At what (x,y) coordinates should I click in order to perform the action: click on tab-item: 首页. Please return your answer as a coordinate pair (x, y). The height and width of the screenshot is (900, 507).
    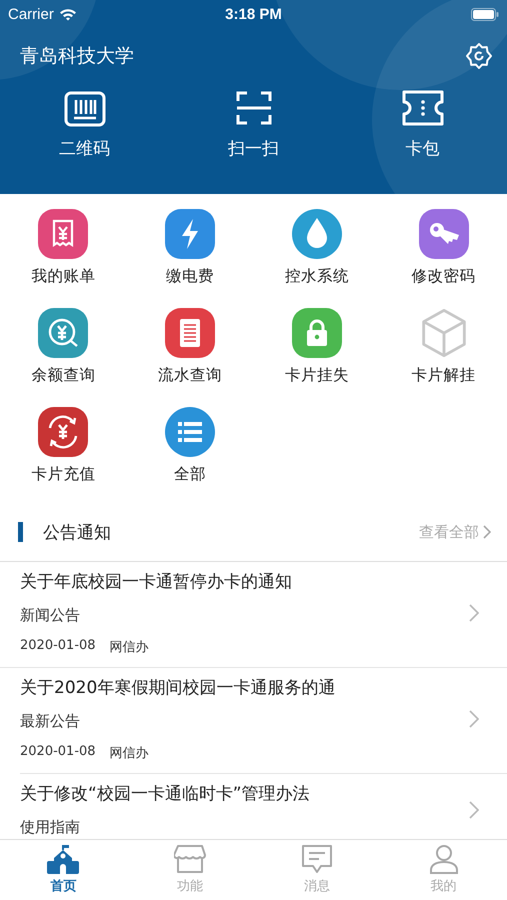
    Looking at the image, I should click on (63, 870).